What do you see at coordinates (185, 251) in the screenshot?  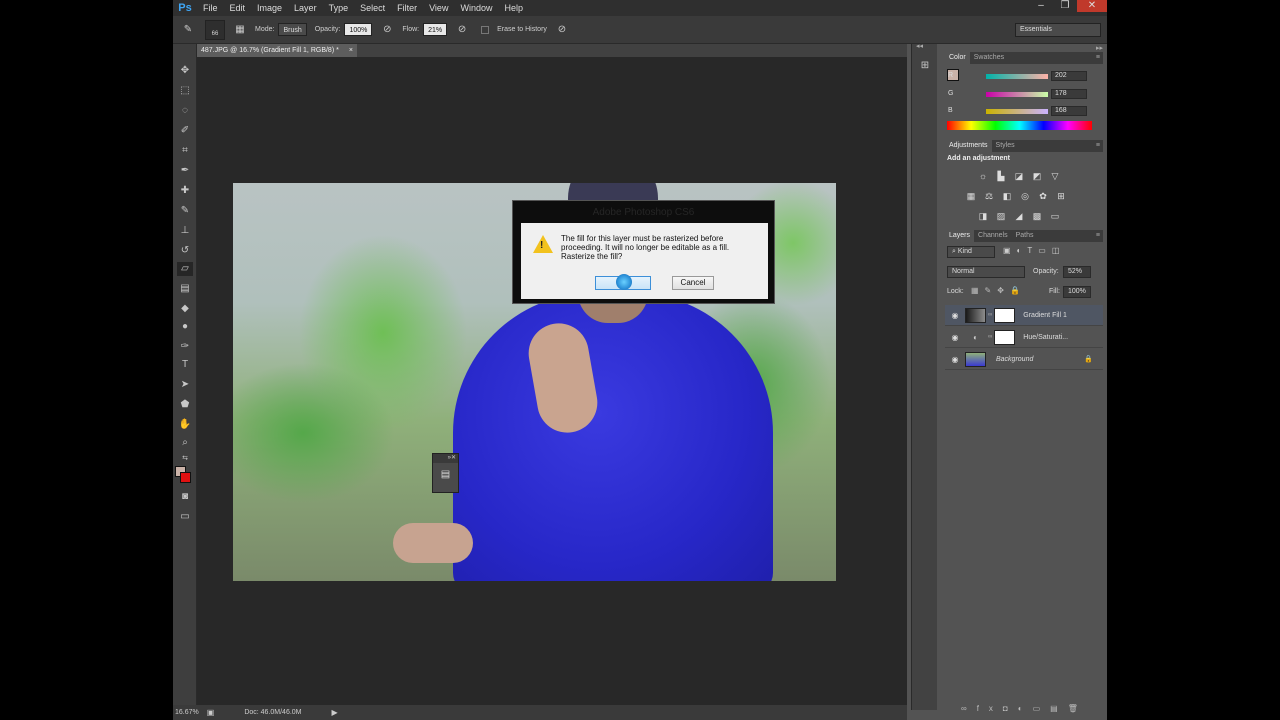 I see `history-brush-tool-icon: ↺` at bounding box center [185, 251].